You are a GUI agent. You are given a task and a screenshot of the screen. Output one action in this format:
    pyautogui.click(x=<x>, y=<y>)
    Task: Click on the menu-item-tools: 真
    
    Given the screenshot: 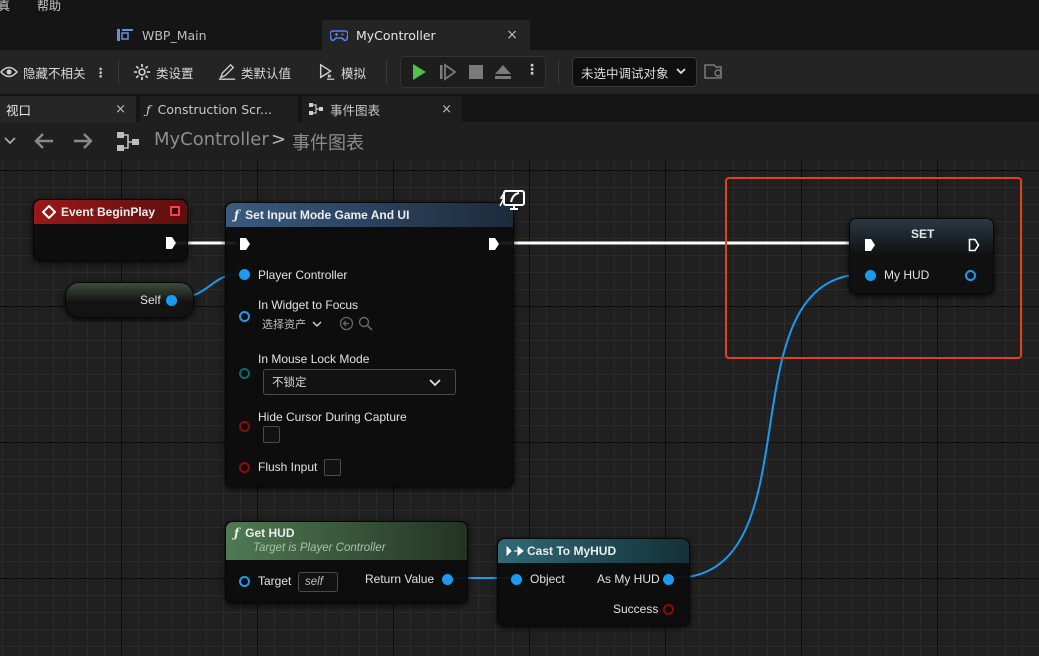 What is the action you would take?
    pyautogui.click(x=5, y=7)
    